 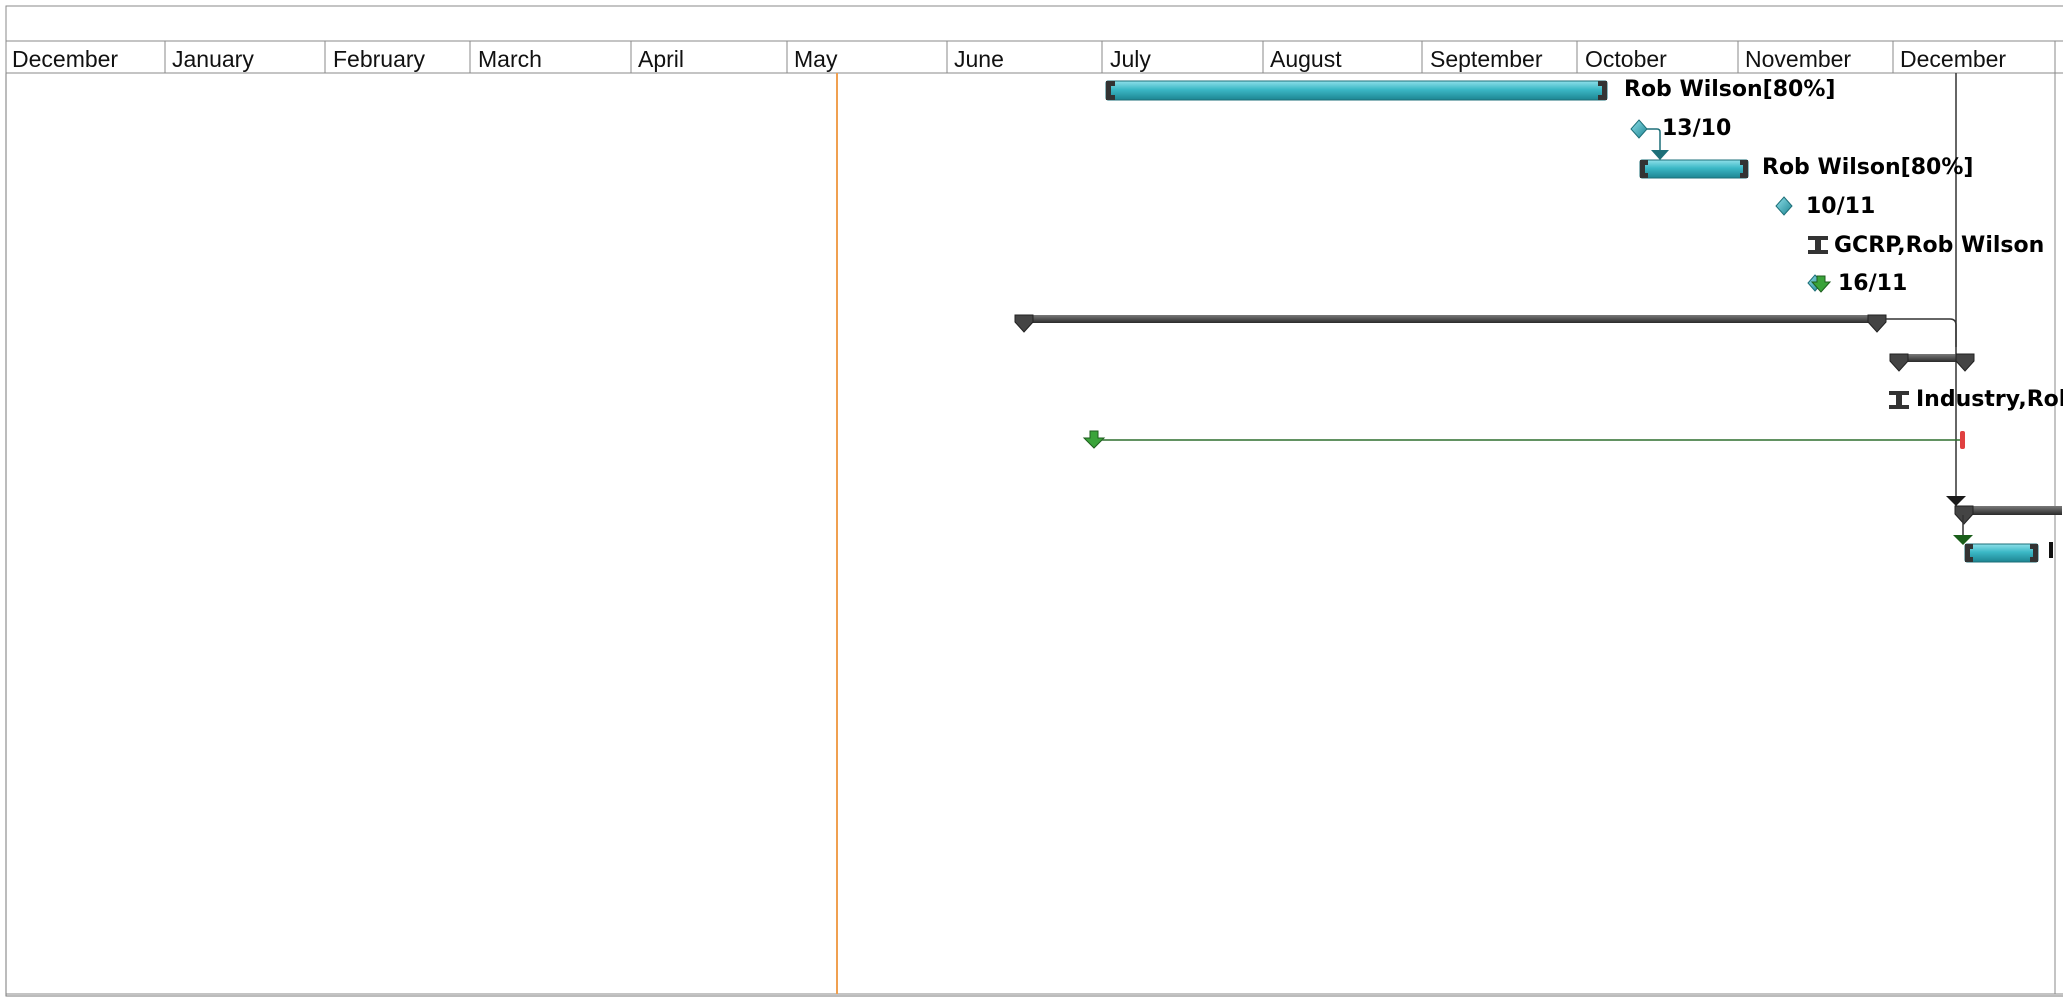 I want to click on month-label: May, so click(x=816, y=59).